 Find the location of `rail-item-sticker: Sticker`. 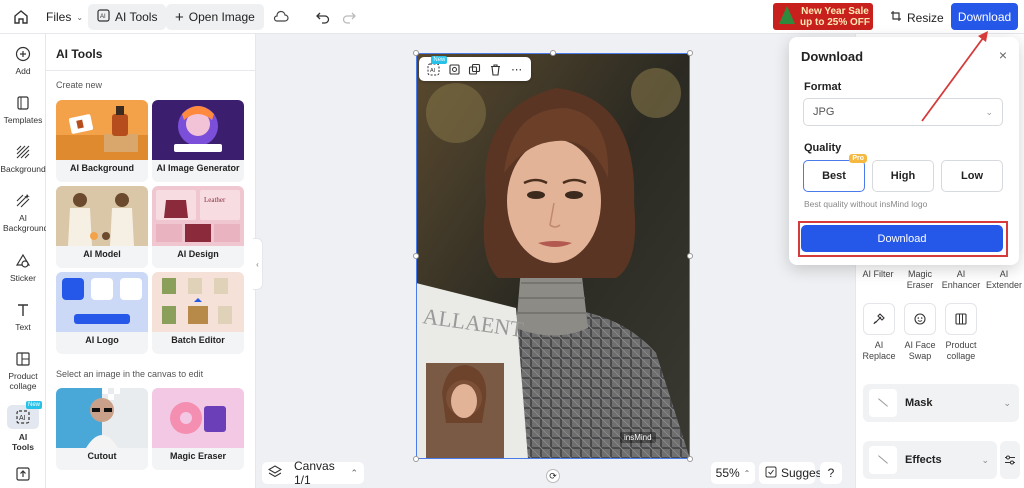

rail-item-sticker: Sticker is located at coordinates (23, 268).